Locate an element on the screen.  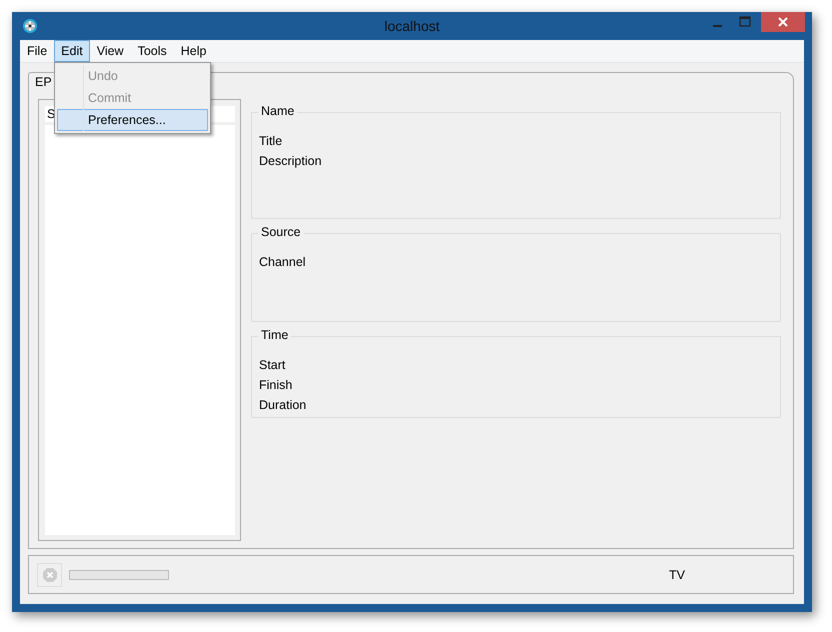
close-icon is located at coordinates (783, 22).